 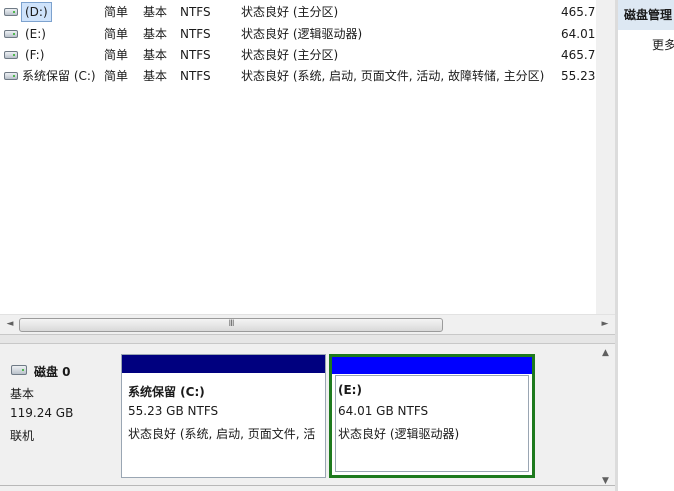 What do you see at coordinates (646, 15) in the screenshot?
I see `actions-header: 磁盘管理` at bounding box center [646, 15].